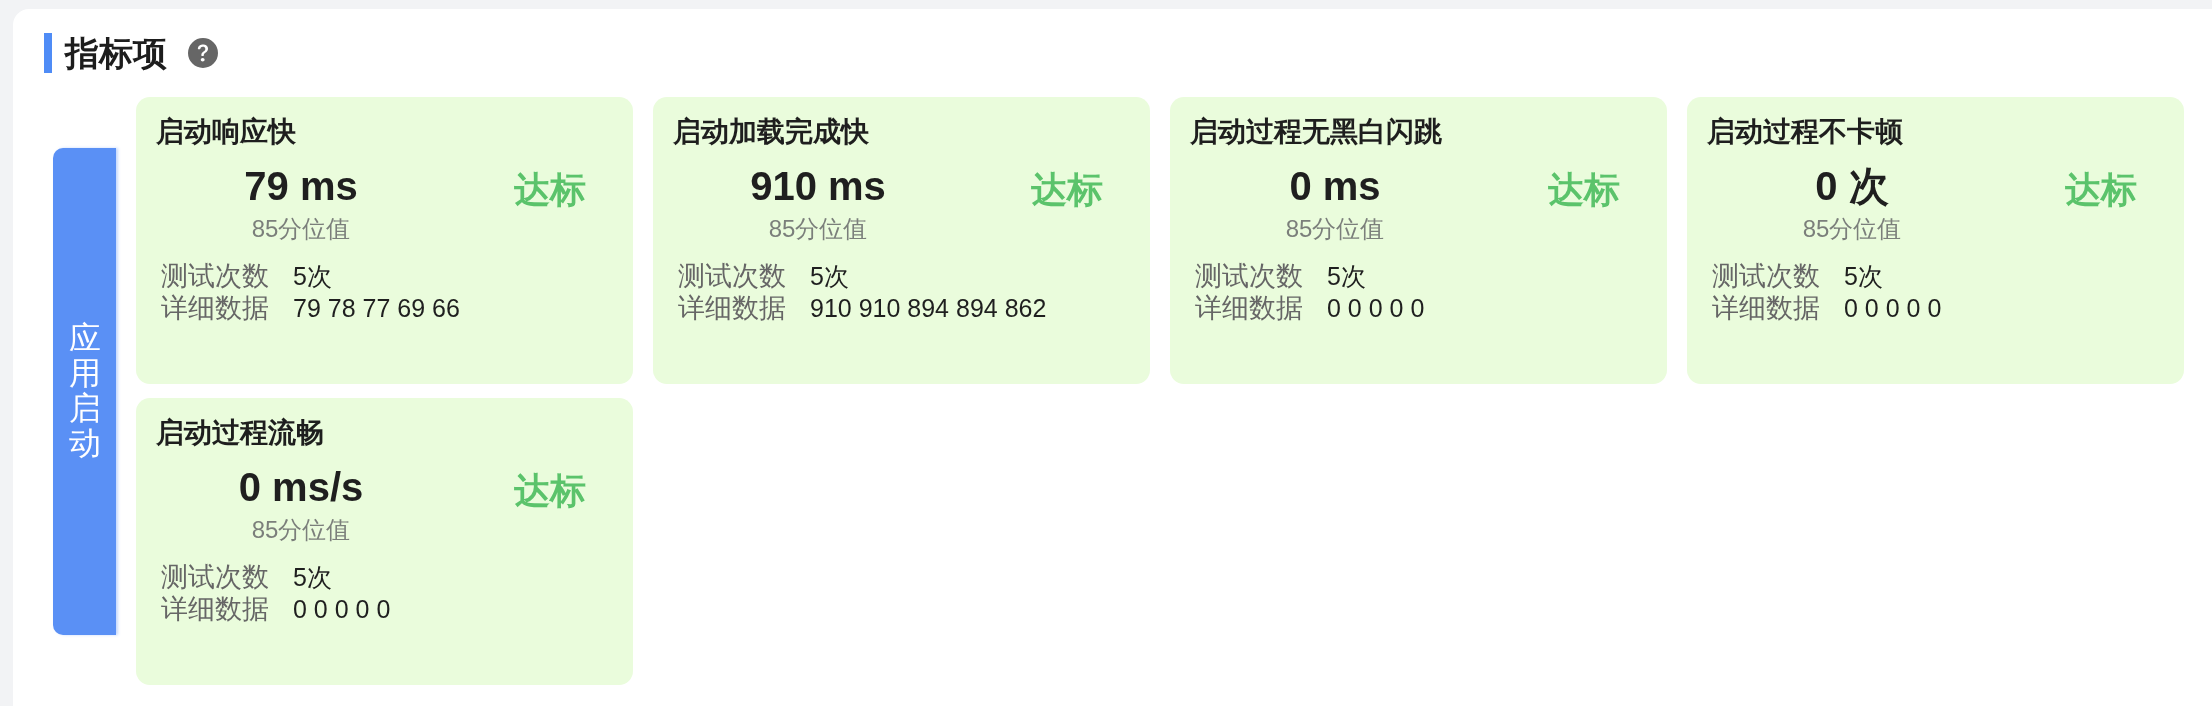  I want to click on metric-value: 910 ms, so click(818, 186).